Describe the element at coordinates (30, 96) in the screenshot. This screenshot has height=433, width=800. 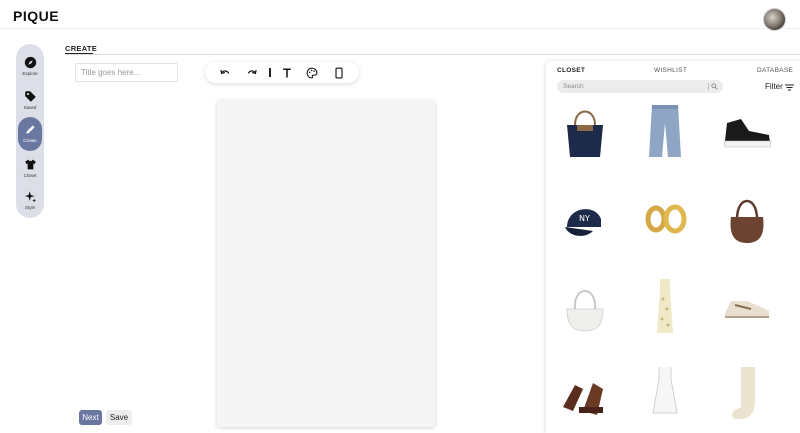
I see `tag-icon` at that location.